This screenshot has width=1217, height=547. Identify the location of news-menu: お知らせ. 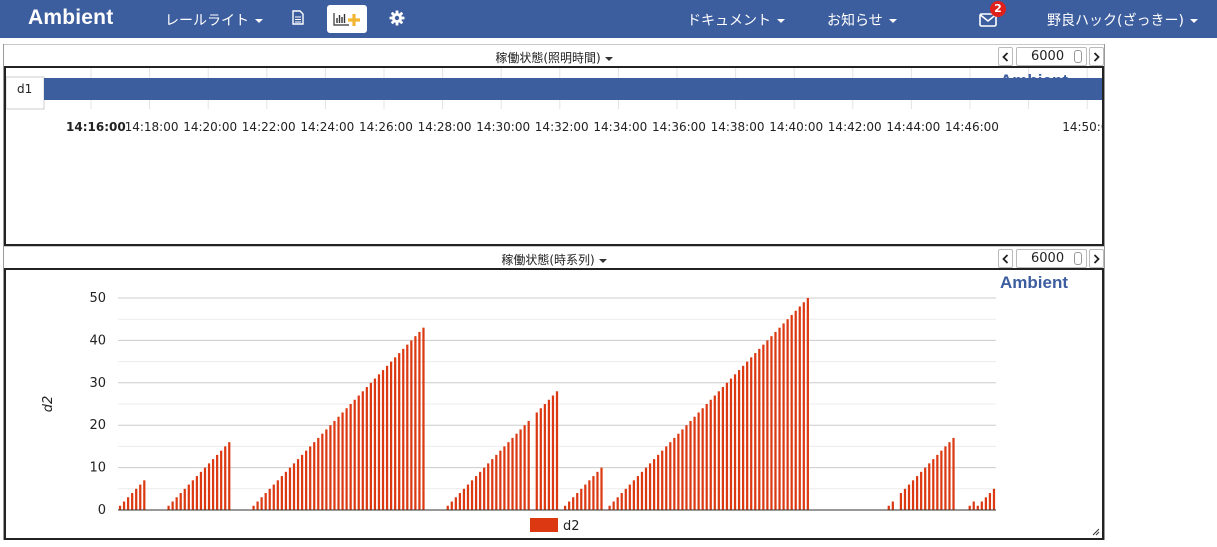
(862, 20).